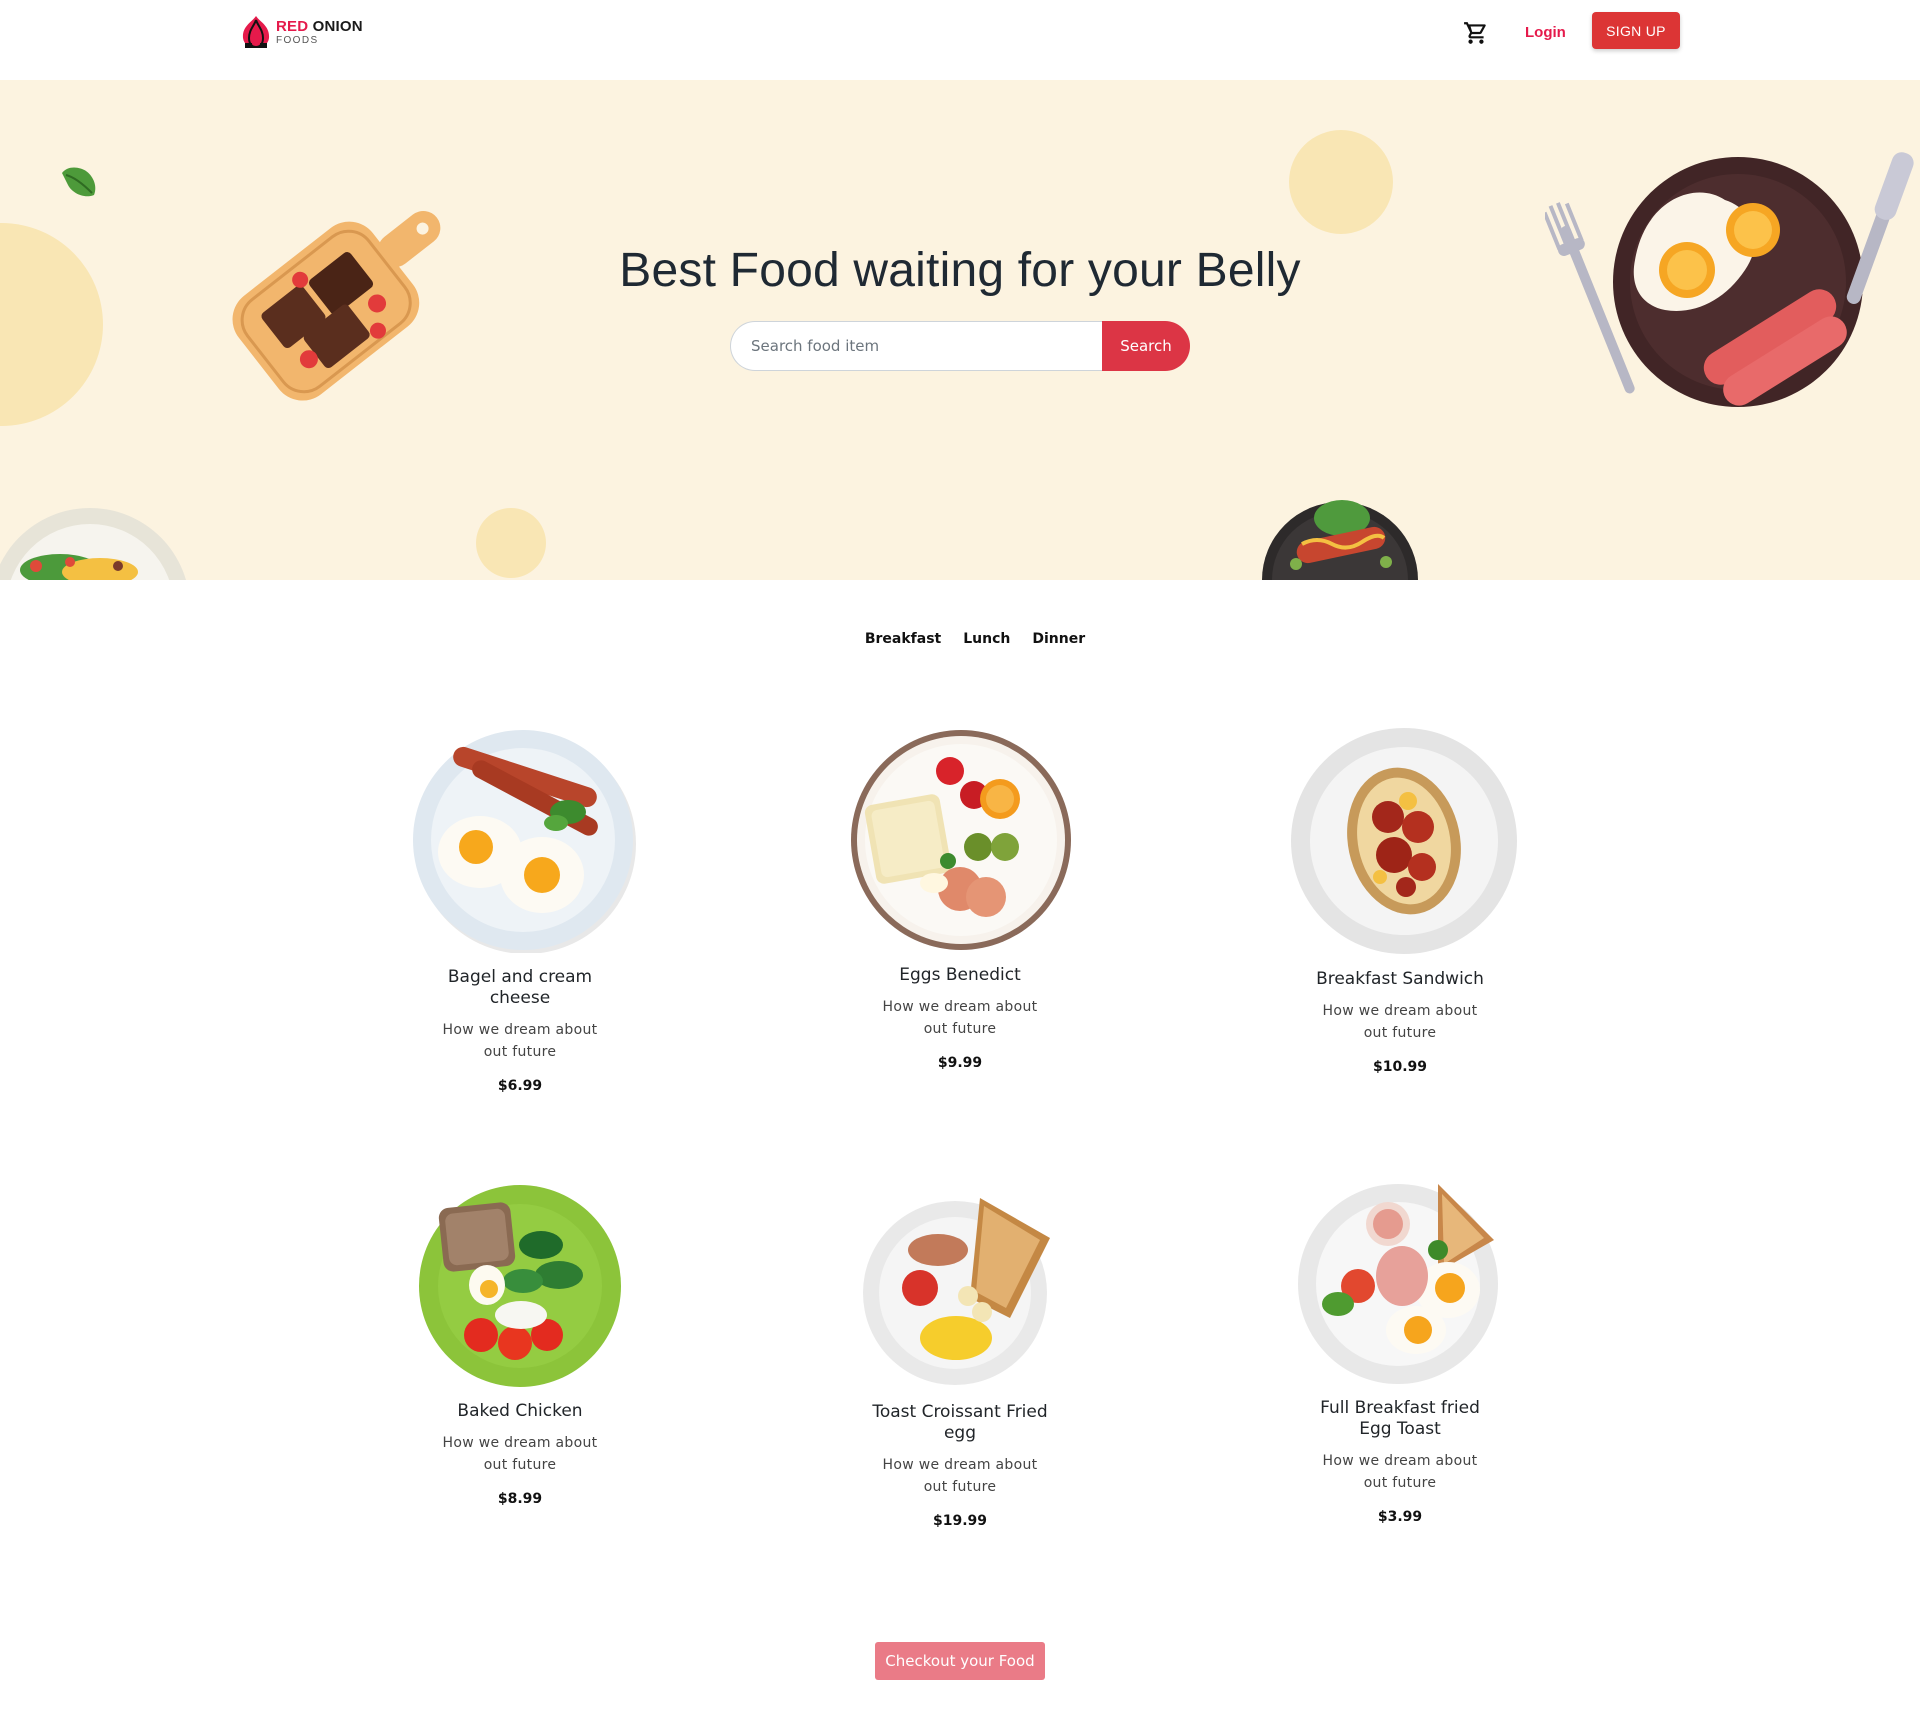 This screenshot has height=1722, width=1920. What do you see at coordinates (79, 182) in the screenshot?
I see `leaf-icon` at bounding box center [79, 182].